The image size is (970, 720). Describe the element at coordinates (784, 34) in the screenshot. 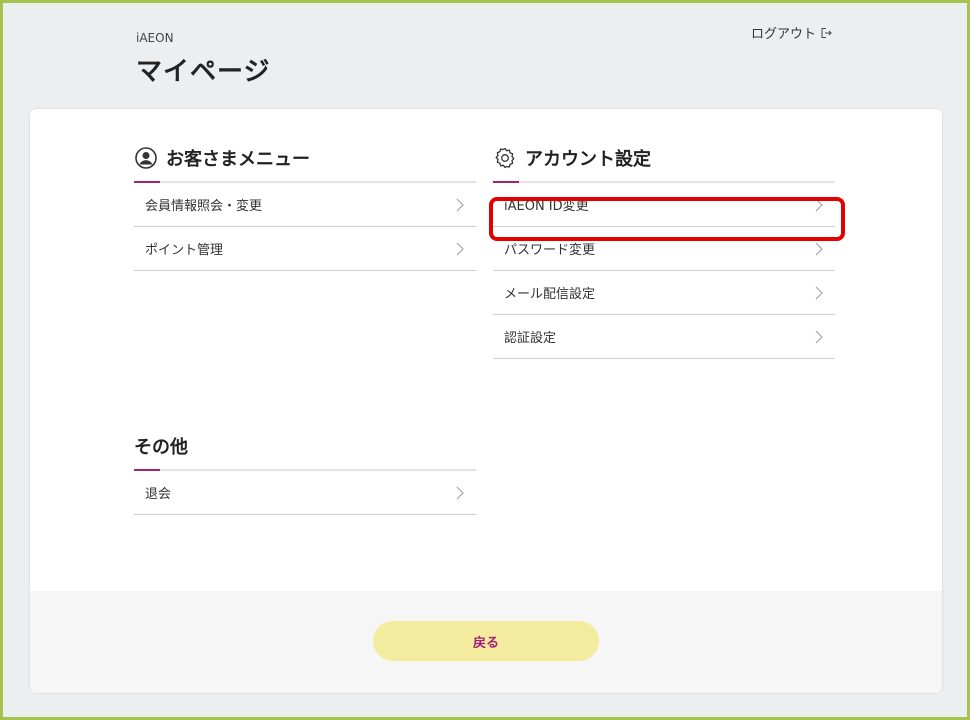

I see `logout-label: ログアウト` at that location.